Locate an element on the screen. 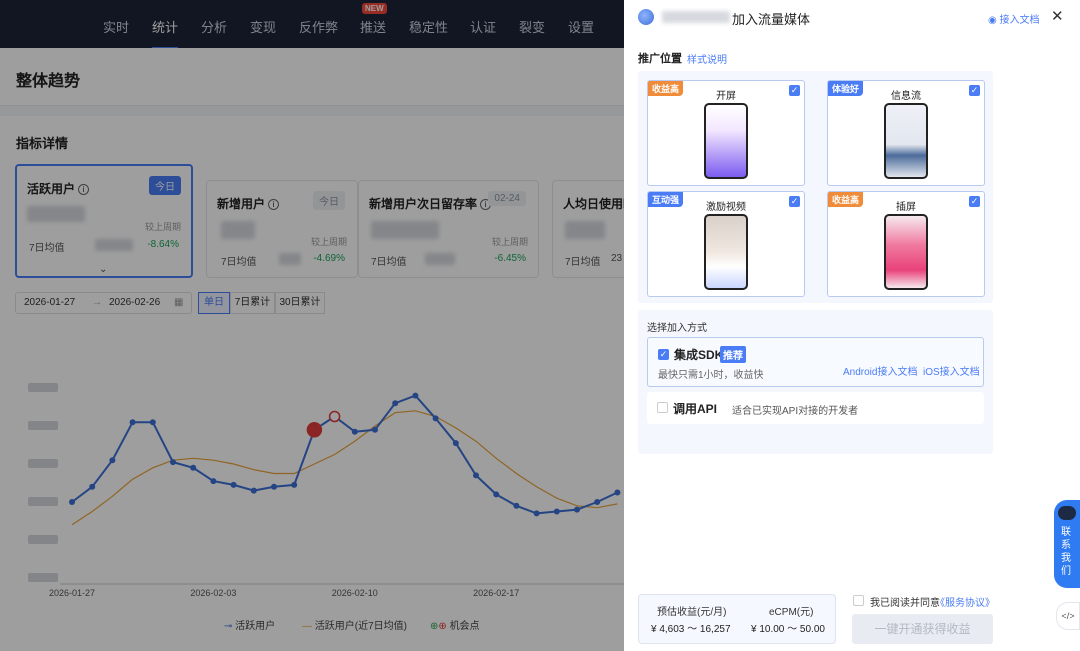  contact-char: 们 is located at coordinates (1066, 571).